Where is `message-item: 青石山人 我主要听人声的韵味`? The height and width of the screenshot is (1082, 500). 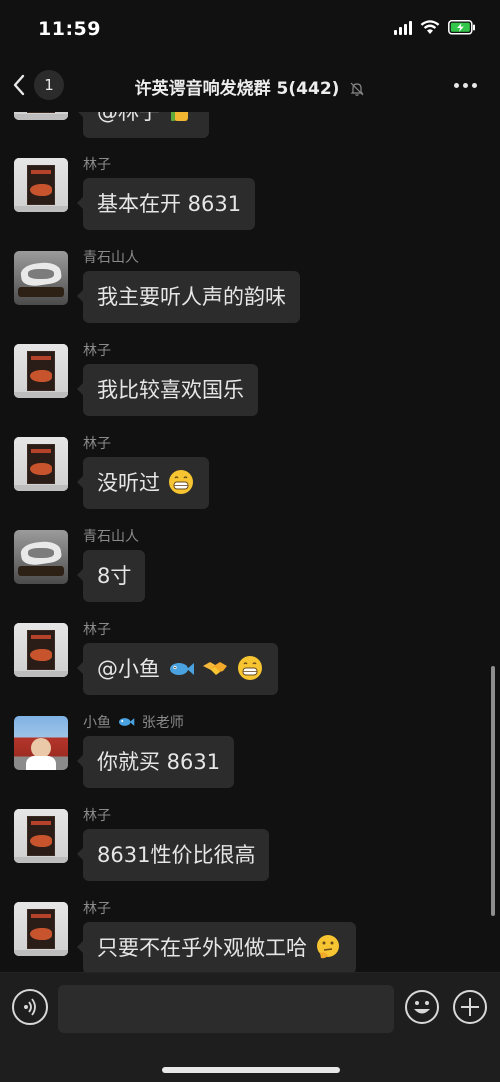 message-item: 青石山人 我主要听人声的韵味 is located at coordinates (244, 286).